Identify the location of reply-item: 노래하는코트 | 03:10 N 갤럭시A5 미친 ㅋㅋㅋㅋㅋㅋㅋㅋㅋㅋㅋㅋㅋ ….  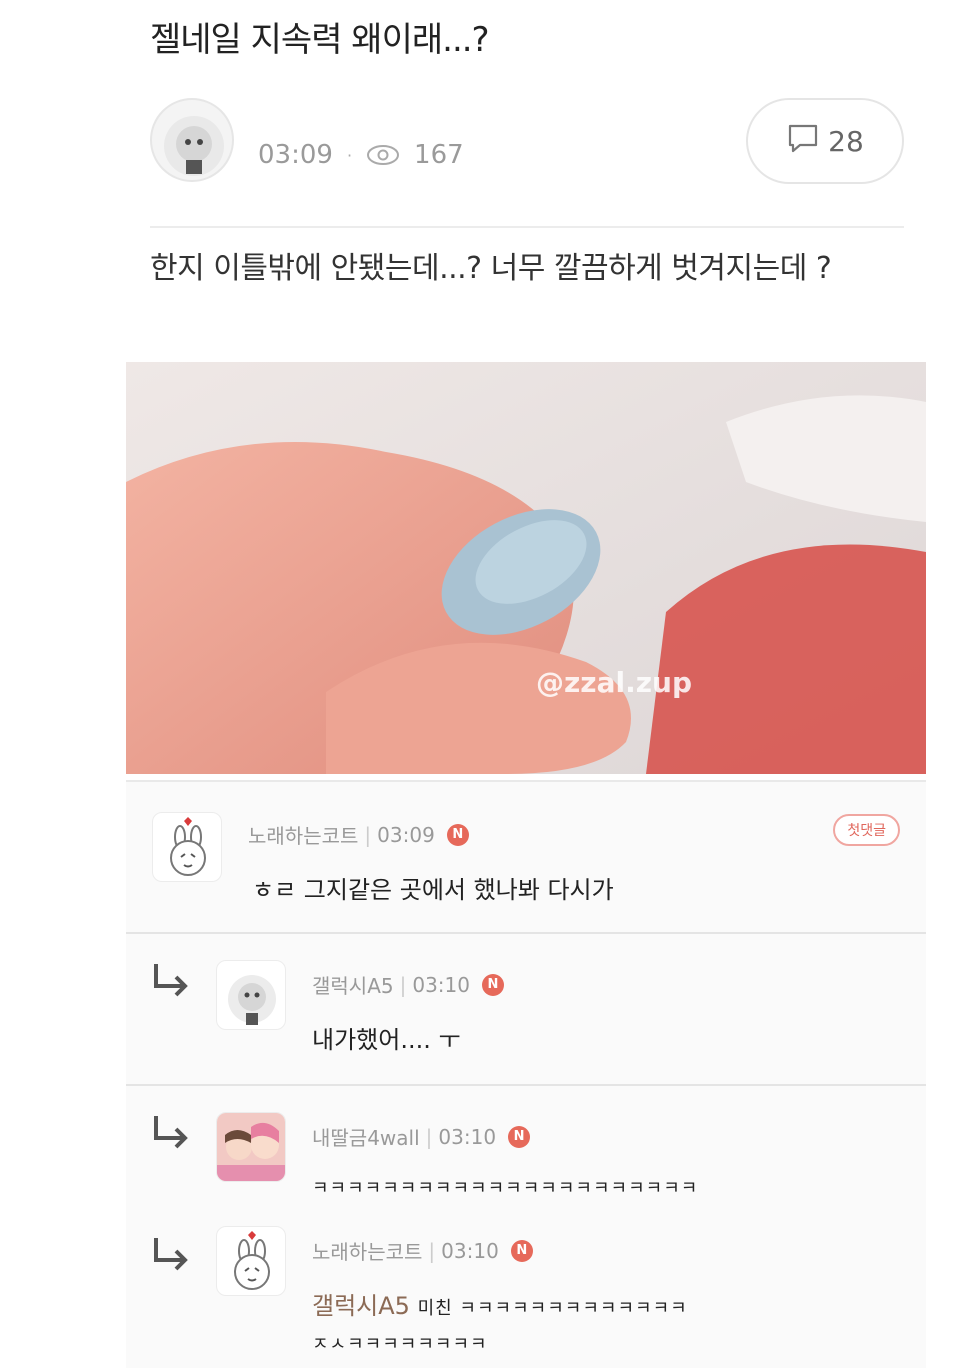
(526, 1290).